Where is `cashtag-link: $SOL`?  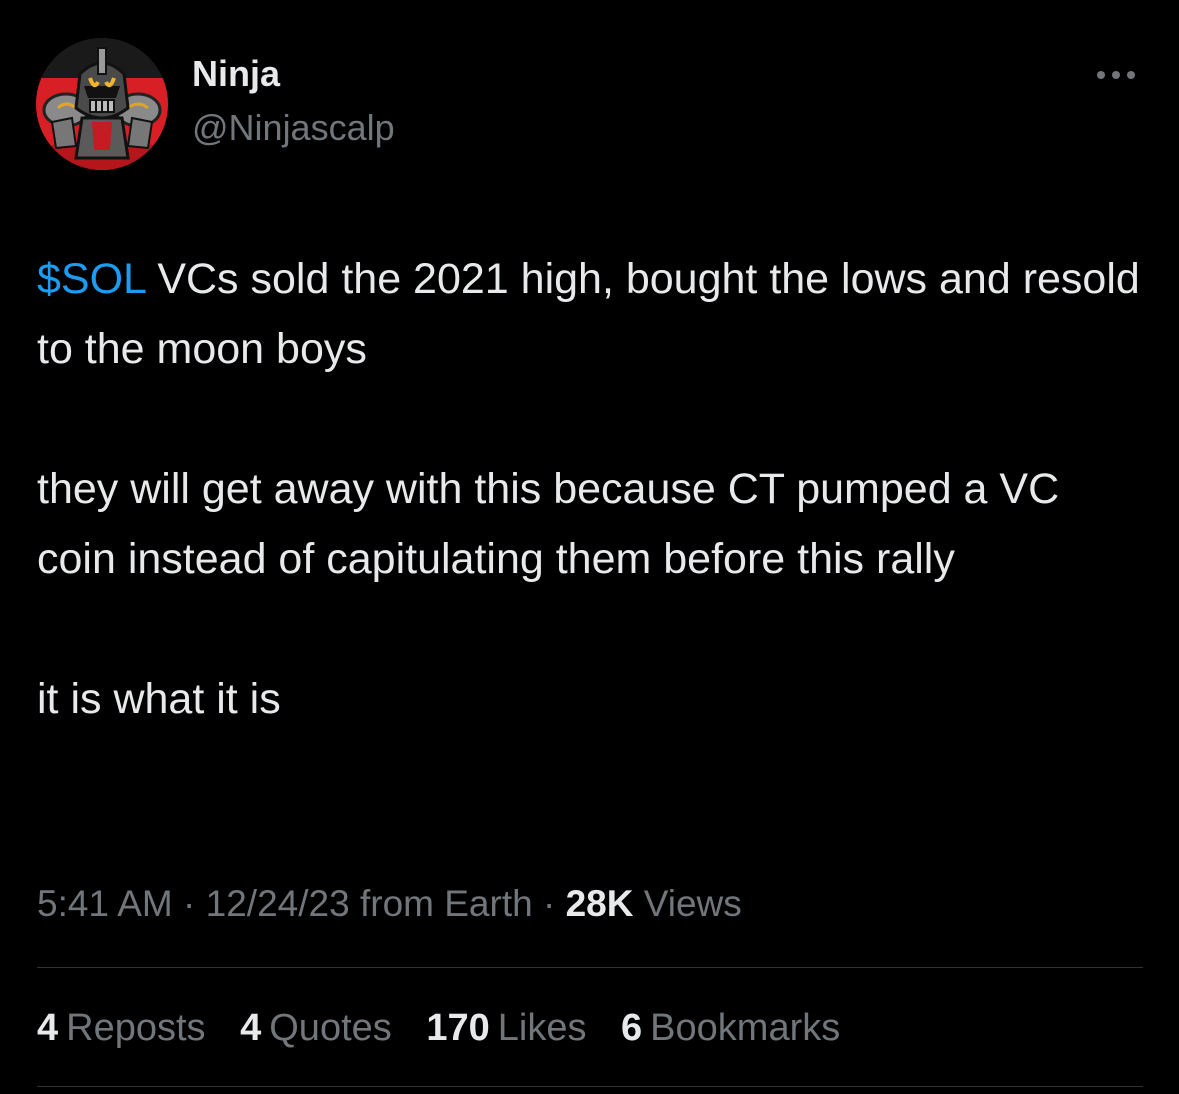 cashtag-link: $SOL is located at coordinates (91, 279).